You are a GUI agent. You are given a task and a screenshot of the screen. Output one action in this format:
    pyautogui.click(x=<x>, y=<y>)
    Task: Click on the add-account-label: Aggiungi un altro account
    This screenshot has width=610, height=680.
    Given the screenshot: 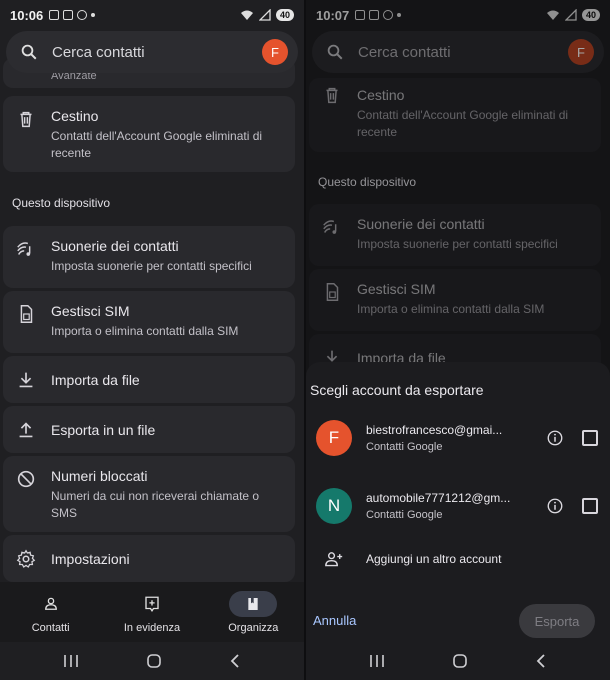 What is the action you would take?
    pyautogui.click(x=434, y=559)
    